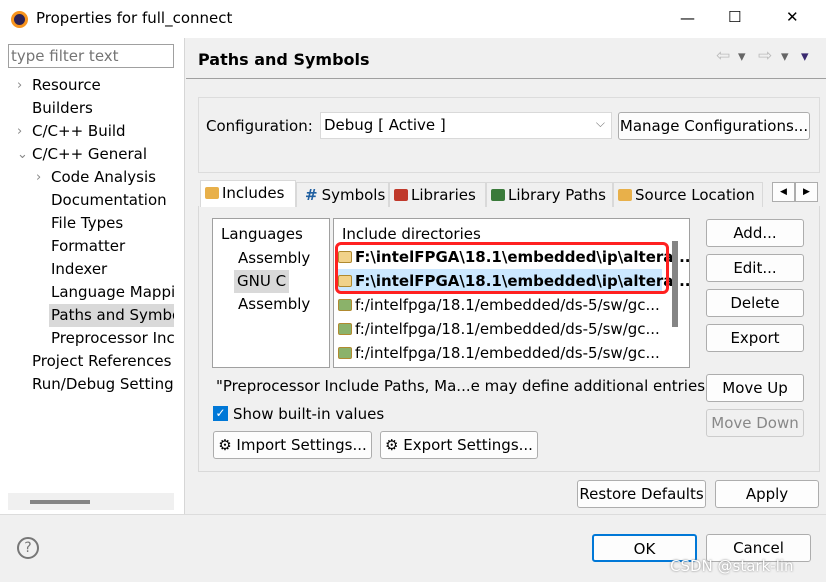 This screenshot has height=582, width=826. I want to click on sidebar-item: Code Analysis, so click(111, 177).